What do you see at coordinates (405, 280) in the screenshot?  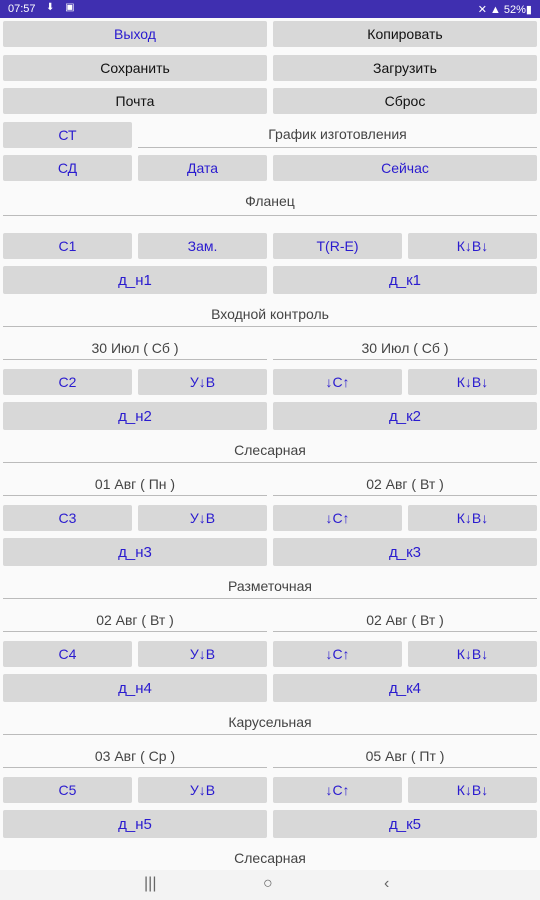 I see `stage1-dk-button: д_к1` at bounding box center [405, 280].